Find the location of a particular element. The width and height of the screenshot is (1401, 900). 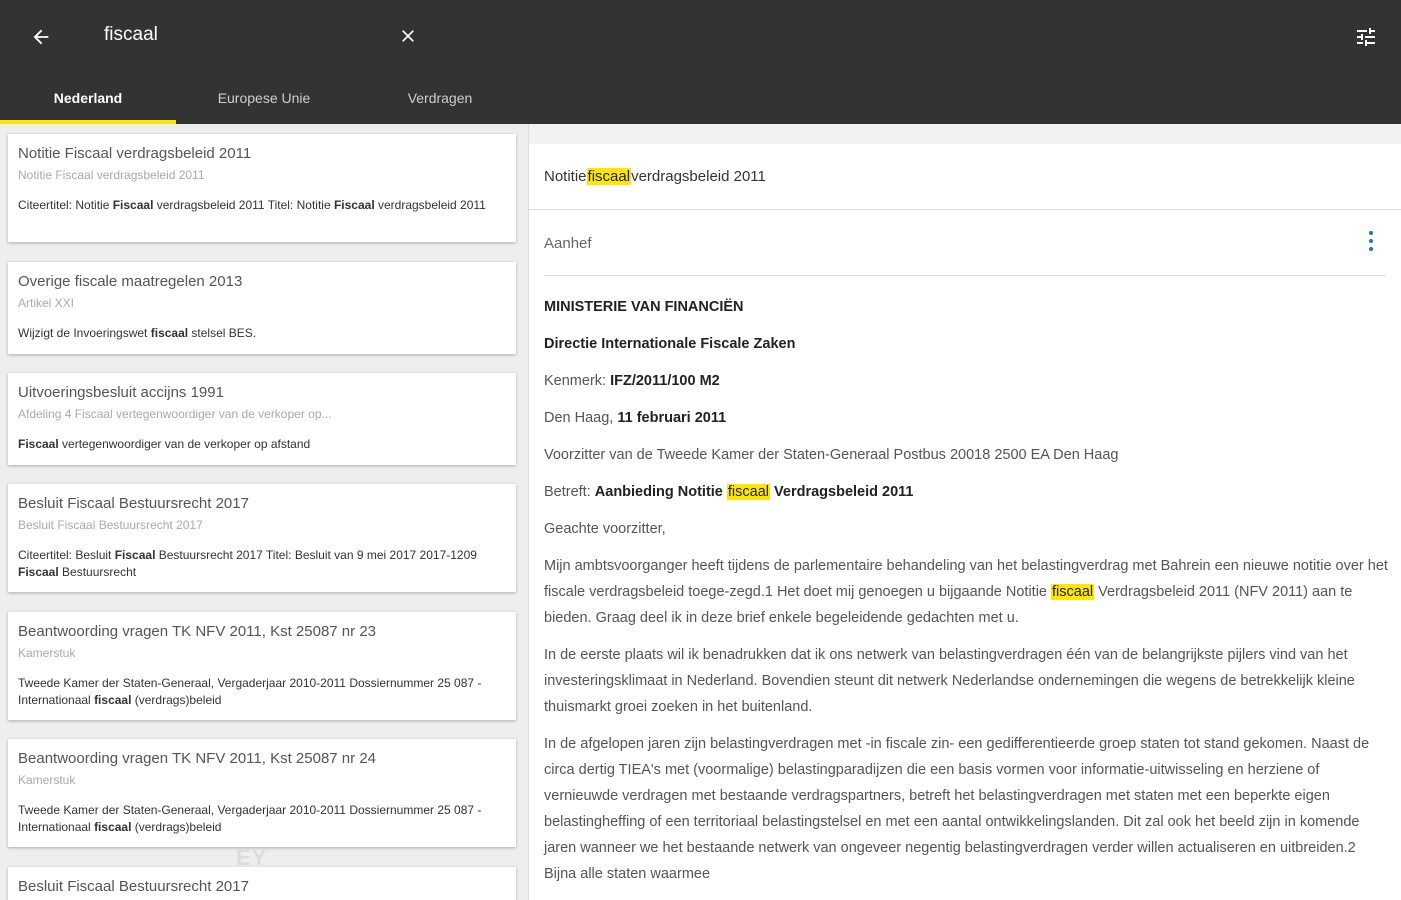

tab-europese-unie: Europese Unie is located at coordinates (264, 98).